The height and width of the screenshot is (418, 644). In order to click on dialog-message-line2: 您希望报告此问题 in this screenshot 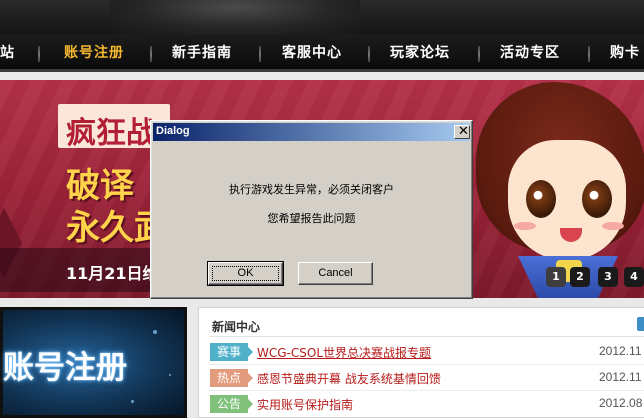, I will do `click(311, 218)`.